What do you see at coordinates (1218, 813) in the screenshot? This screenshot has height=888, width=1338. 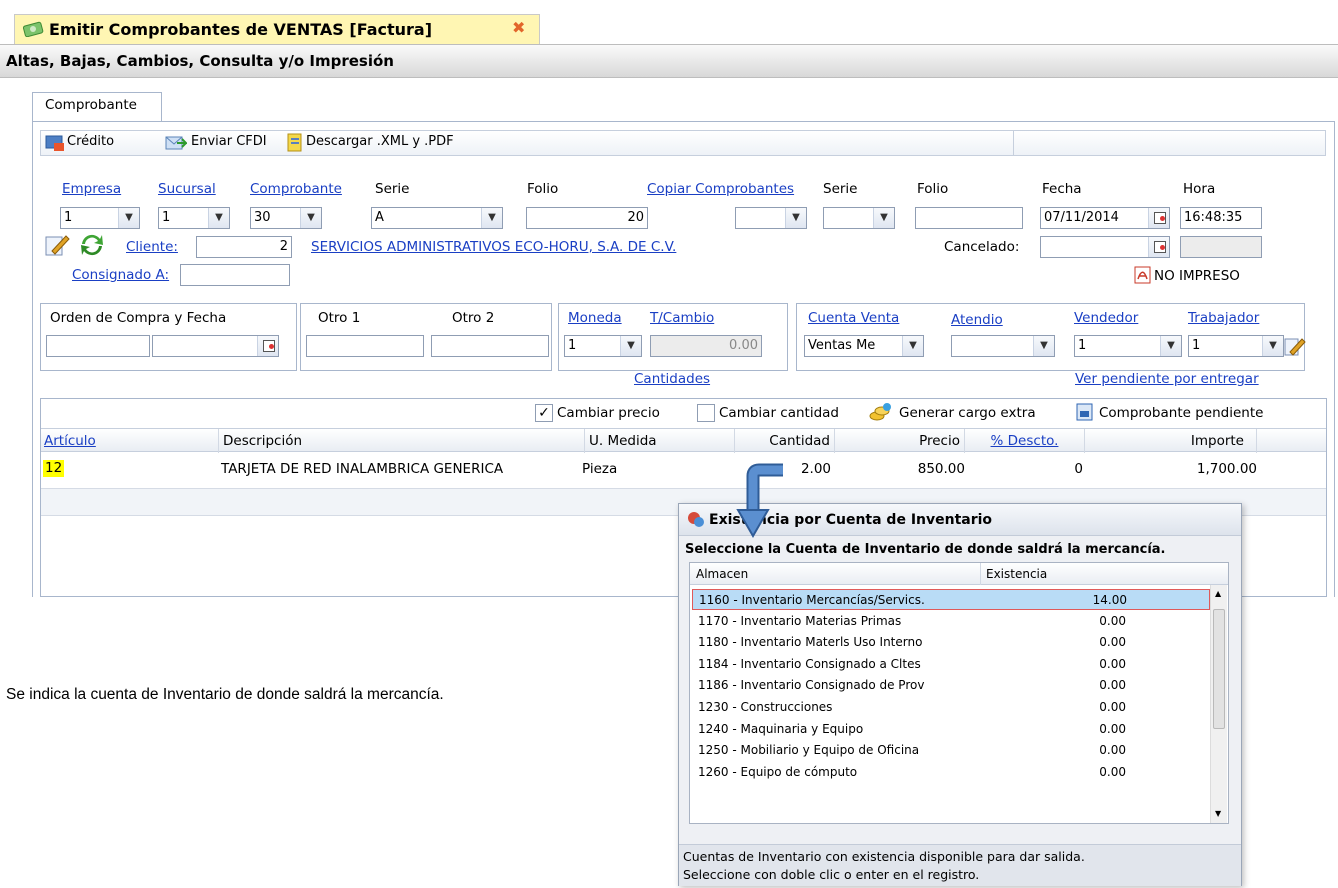 I see `scroll-down-icon: ▼` at bounding box center [1218, 813].